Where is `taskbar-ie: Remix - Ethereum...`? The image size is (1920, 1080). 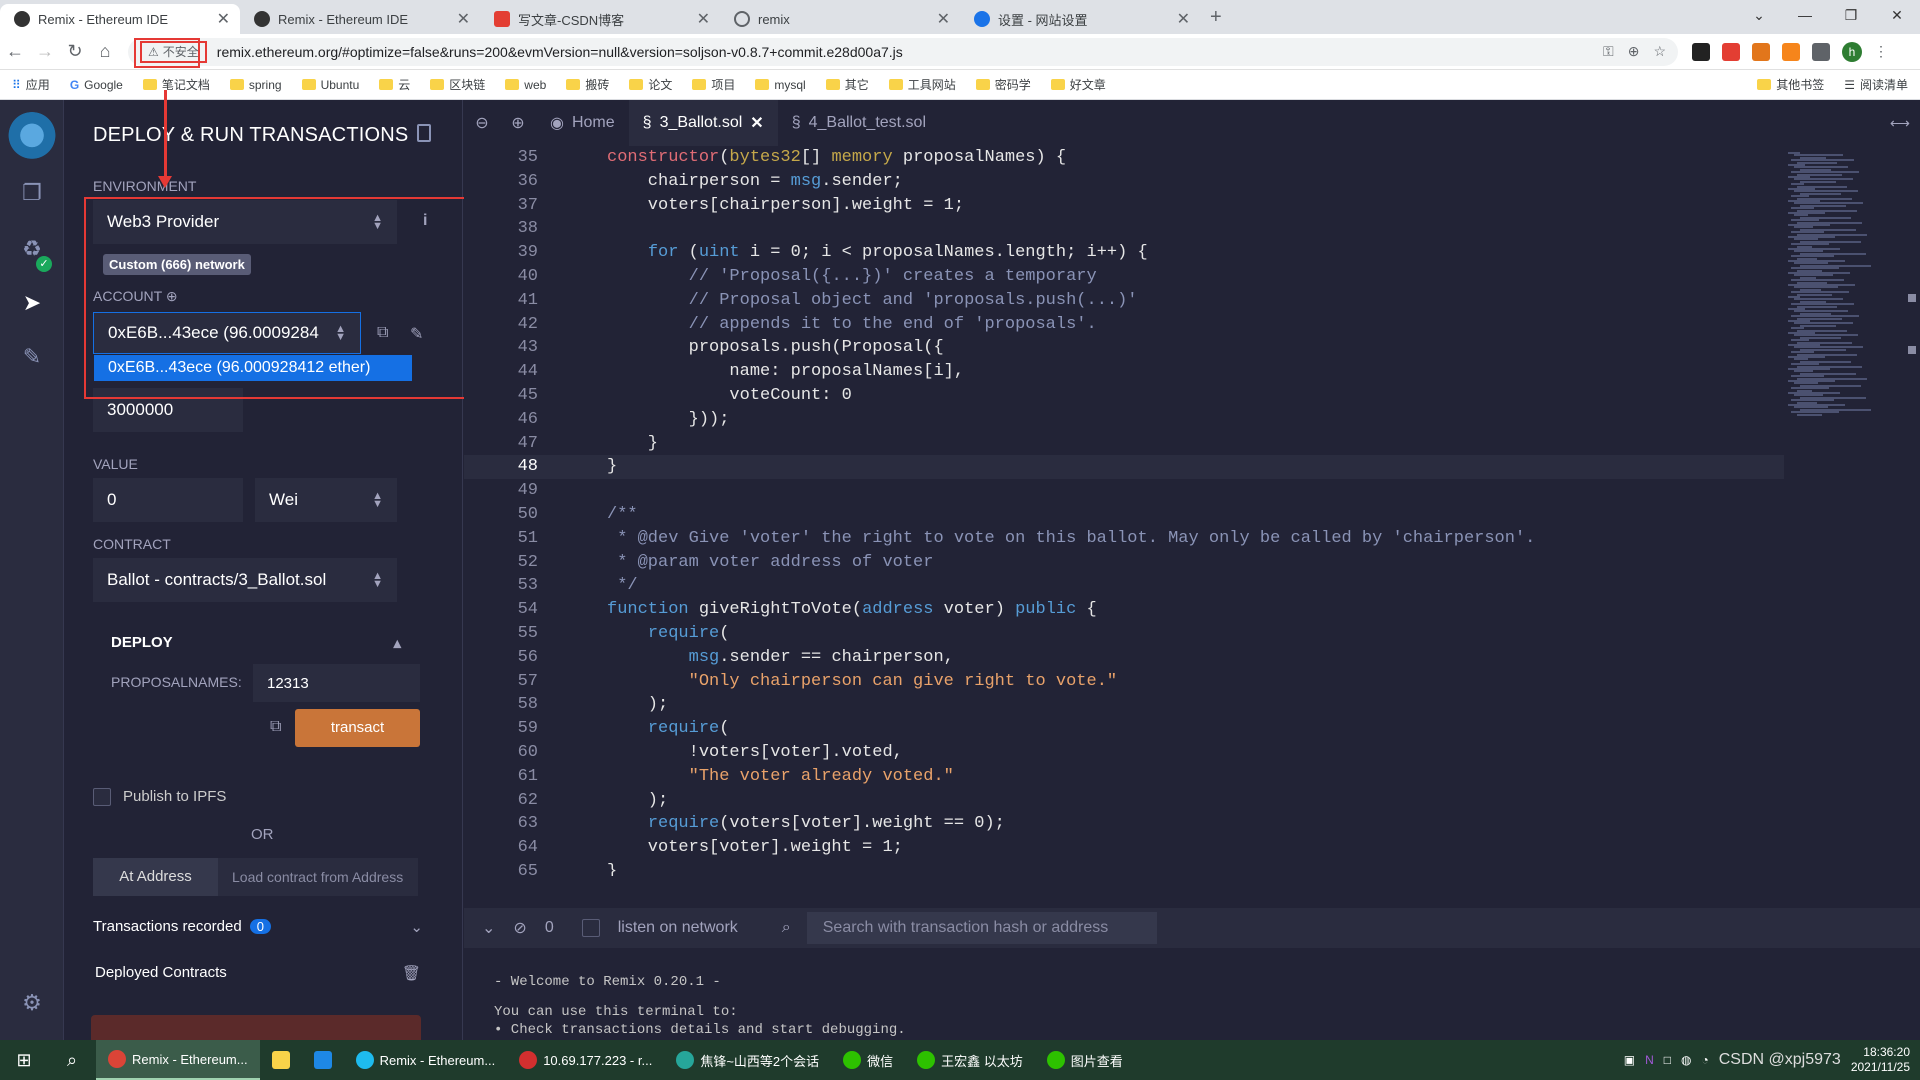 taskbar-ie: Remix - Ethereum... is located at coordinates (426, 1060).